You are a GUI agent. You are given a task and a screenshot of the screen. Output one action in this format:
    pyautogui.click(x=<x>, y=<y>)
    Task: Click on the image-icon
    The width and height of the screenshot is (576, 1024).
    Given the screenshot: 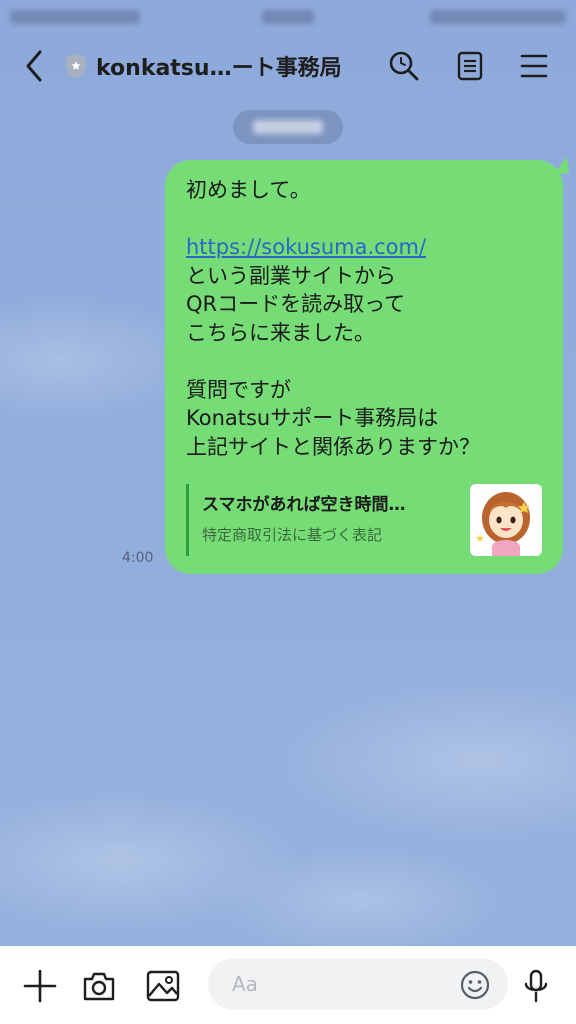 What is the action you would take?
    pyautogui.click(x=163, y=986)
    